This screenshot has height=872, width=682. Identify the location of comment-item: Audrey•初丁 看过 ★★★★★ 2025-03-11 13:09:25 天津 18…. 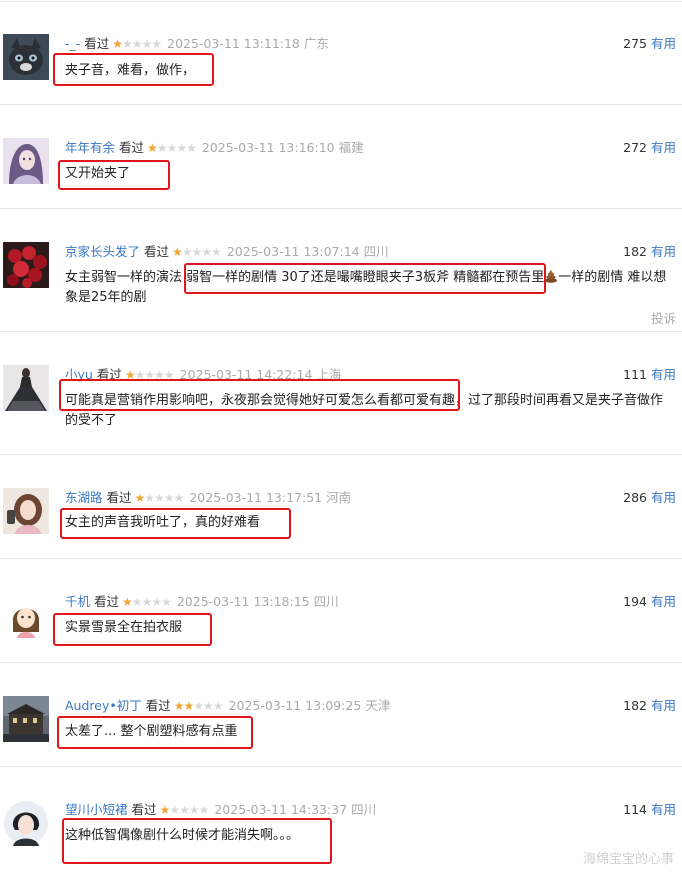
(341, 714).